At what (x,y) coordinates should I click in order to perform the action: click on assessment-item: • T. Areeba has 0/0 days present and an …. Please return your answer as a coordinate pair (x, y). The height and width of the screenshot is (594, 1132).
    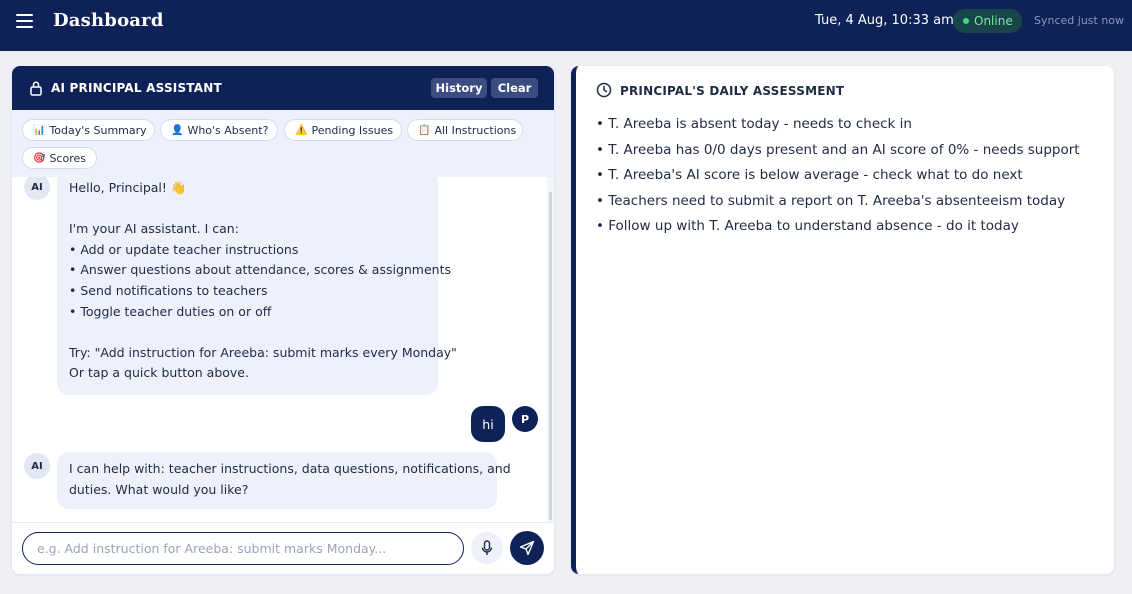
    Looking at the image, I should click on (838, 149).